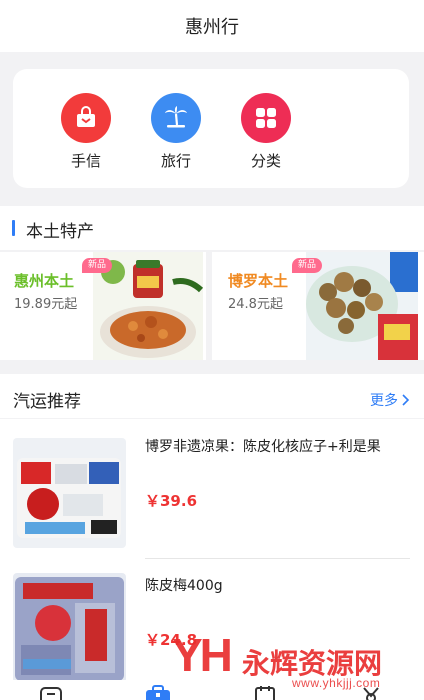 The height and width of the screenshot is (700, 424). I want to click on product-price: ￥39.6, so click(171, 501).